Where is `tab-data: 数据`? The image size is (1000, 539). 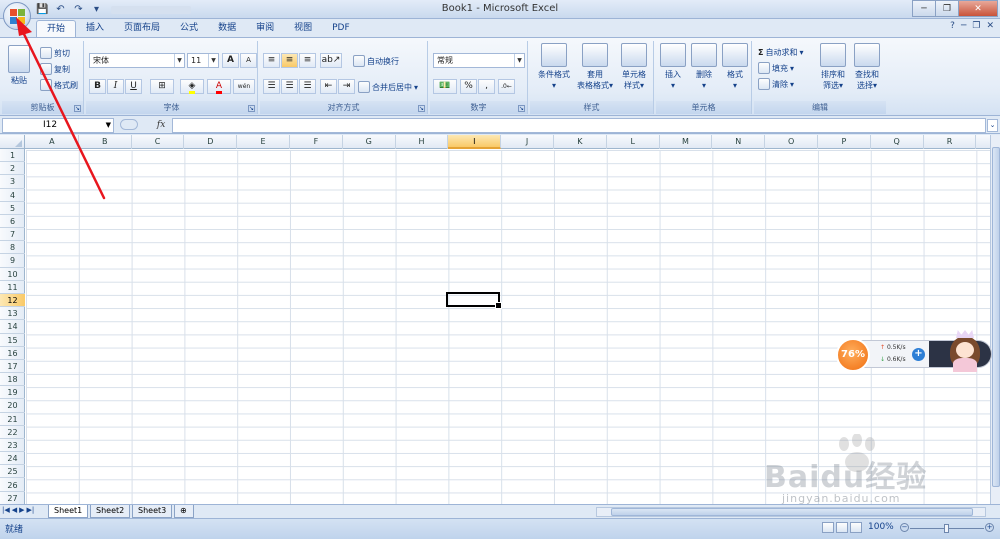
tab-data: 数据 is located at coordinates (227, 28).